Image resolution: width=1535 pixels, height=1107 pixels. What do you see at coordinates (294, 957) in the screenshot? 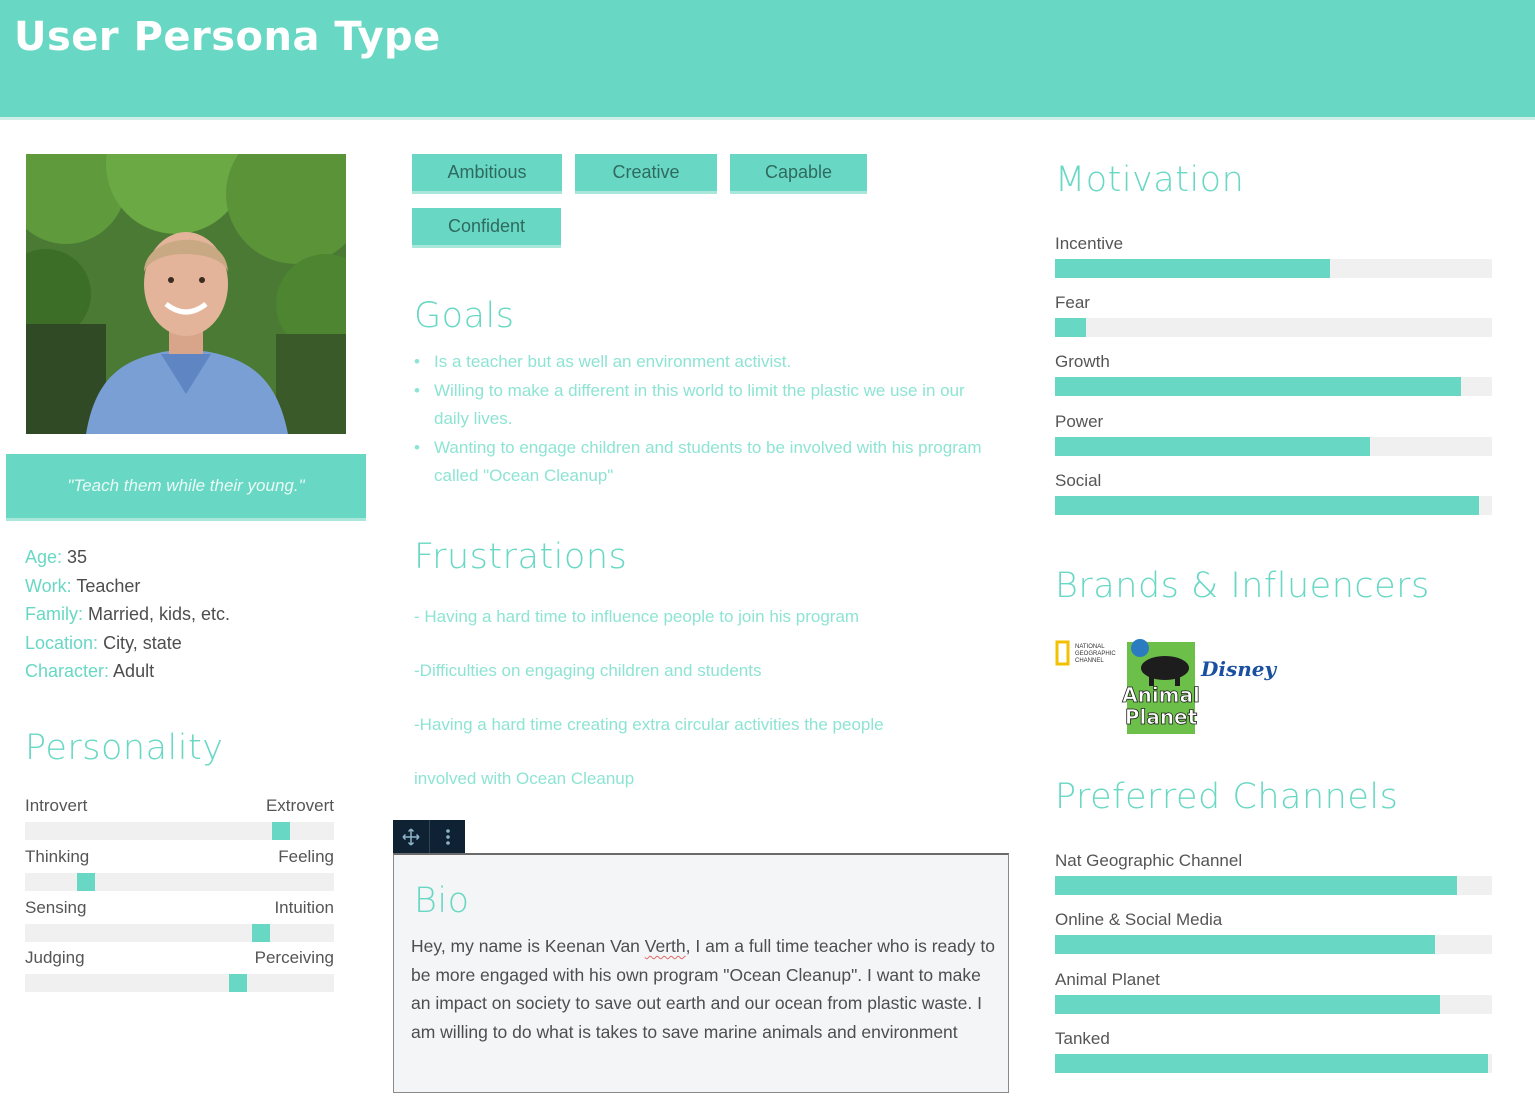
I see `personality-right-label: Perceiving` at bounding box center [294, 957].